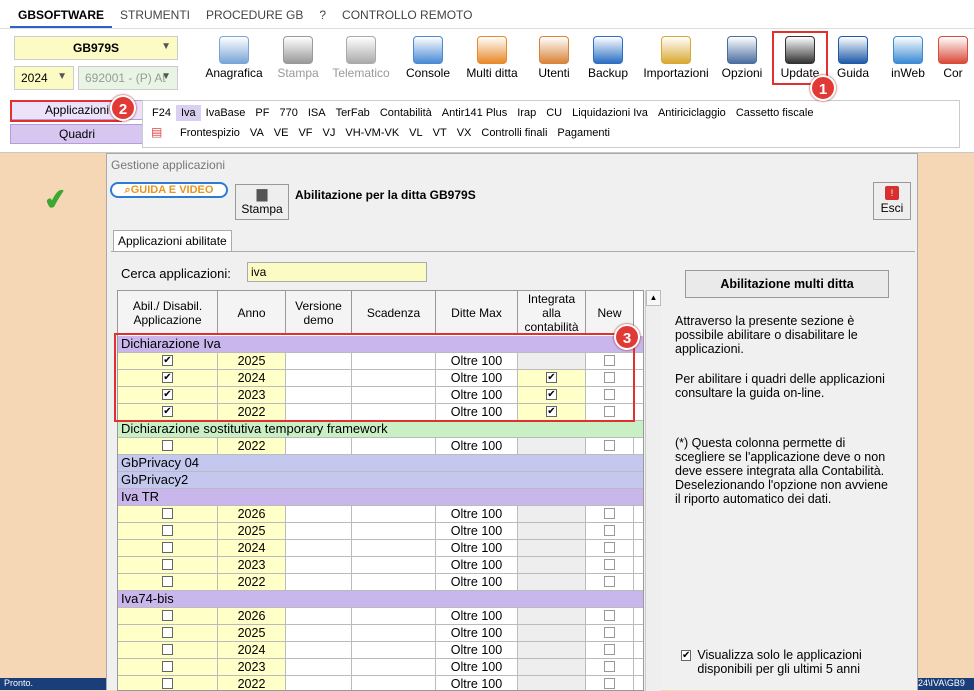  Describe the element at coordinates (908, 61) in the screenshot. I see `toolbar-inweb-button: inWeb` at that location.